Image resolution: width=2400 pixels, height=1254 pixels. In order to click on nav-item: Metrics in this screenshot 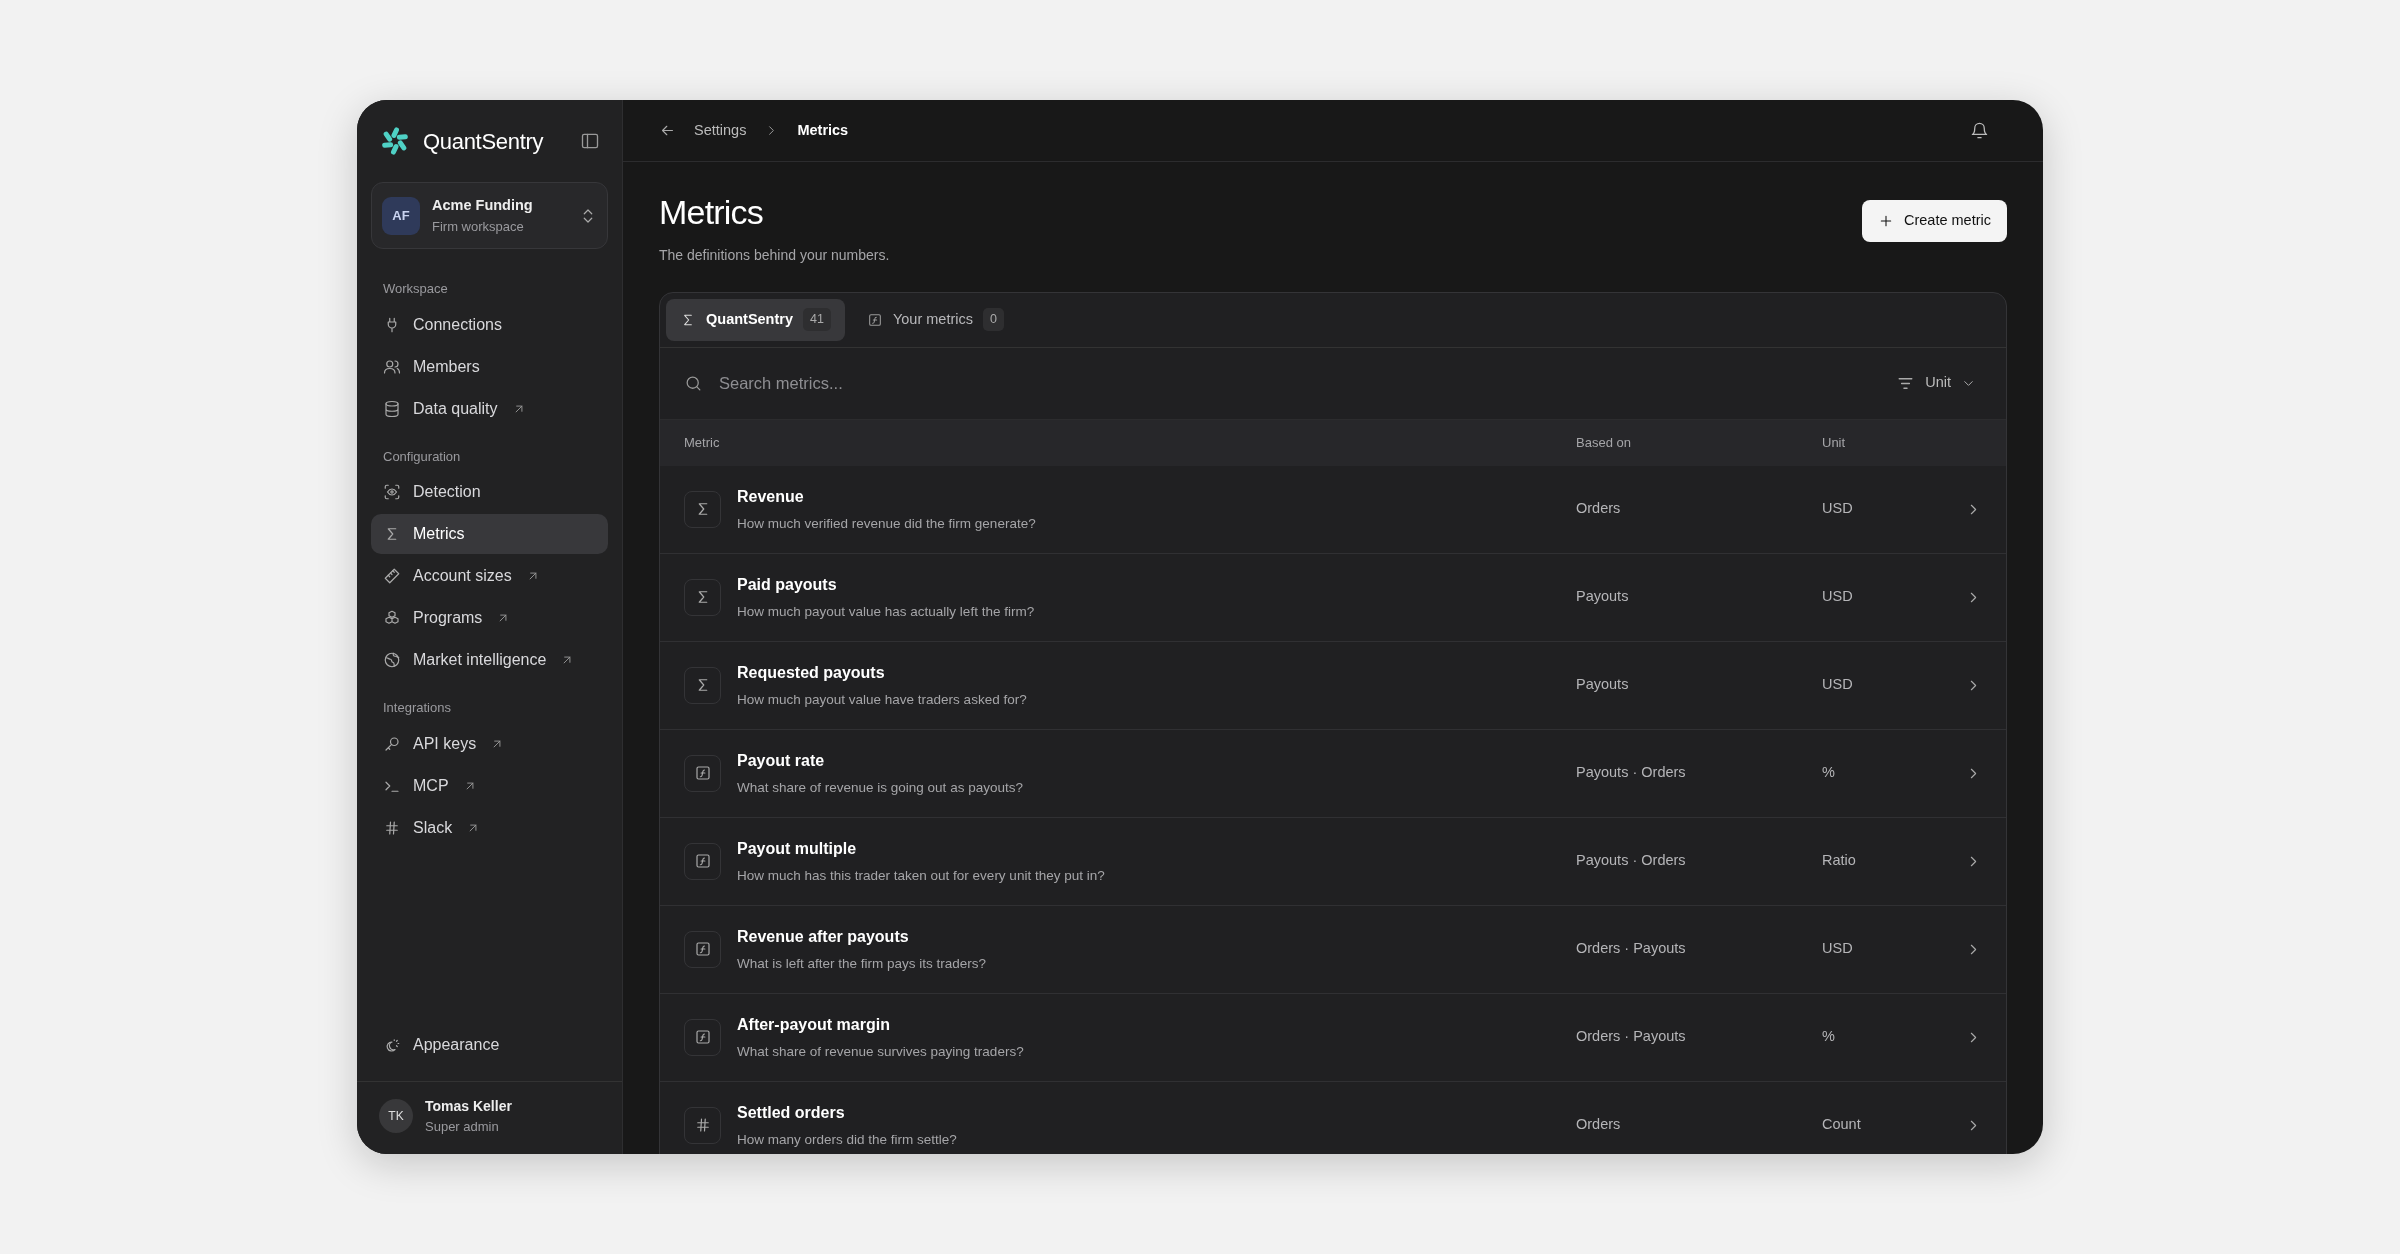, I will do `click(489, 534)`.